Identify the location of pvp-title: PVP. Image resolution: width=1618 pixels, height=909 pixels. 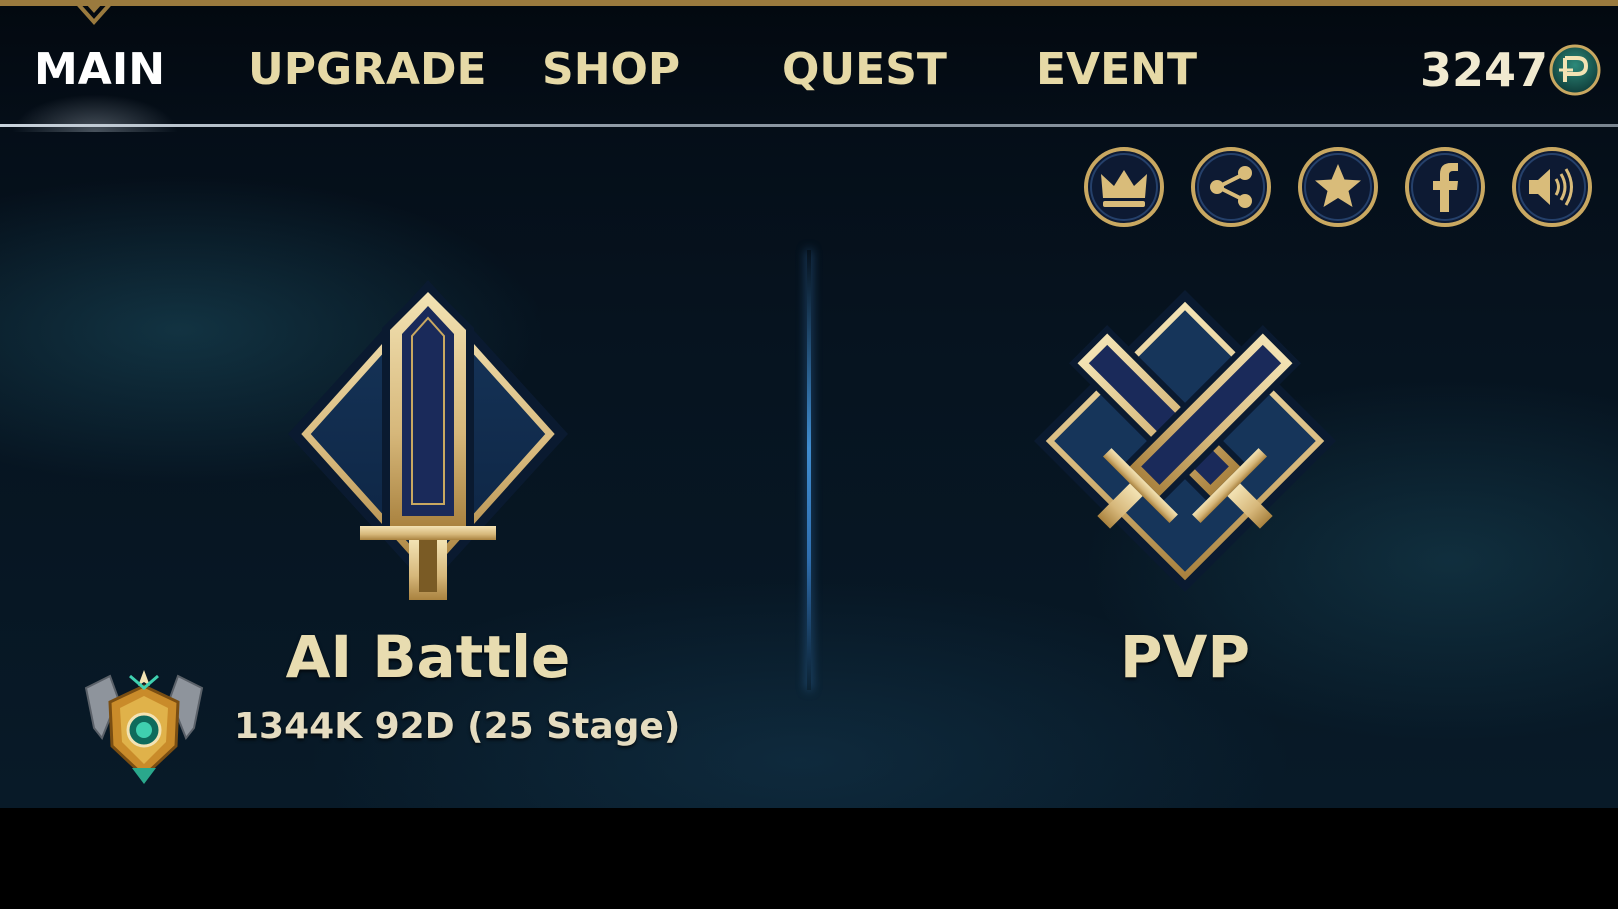
(1185, 657).